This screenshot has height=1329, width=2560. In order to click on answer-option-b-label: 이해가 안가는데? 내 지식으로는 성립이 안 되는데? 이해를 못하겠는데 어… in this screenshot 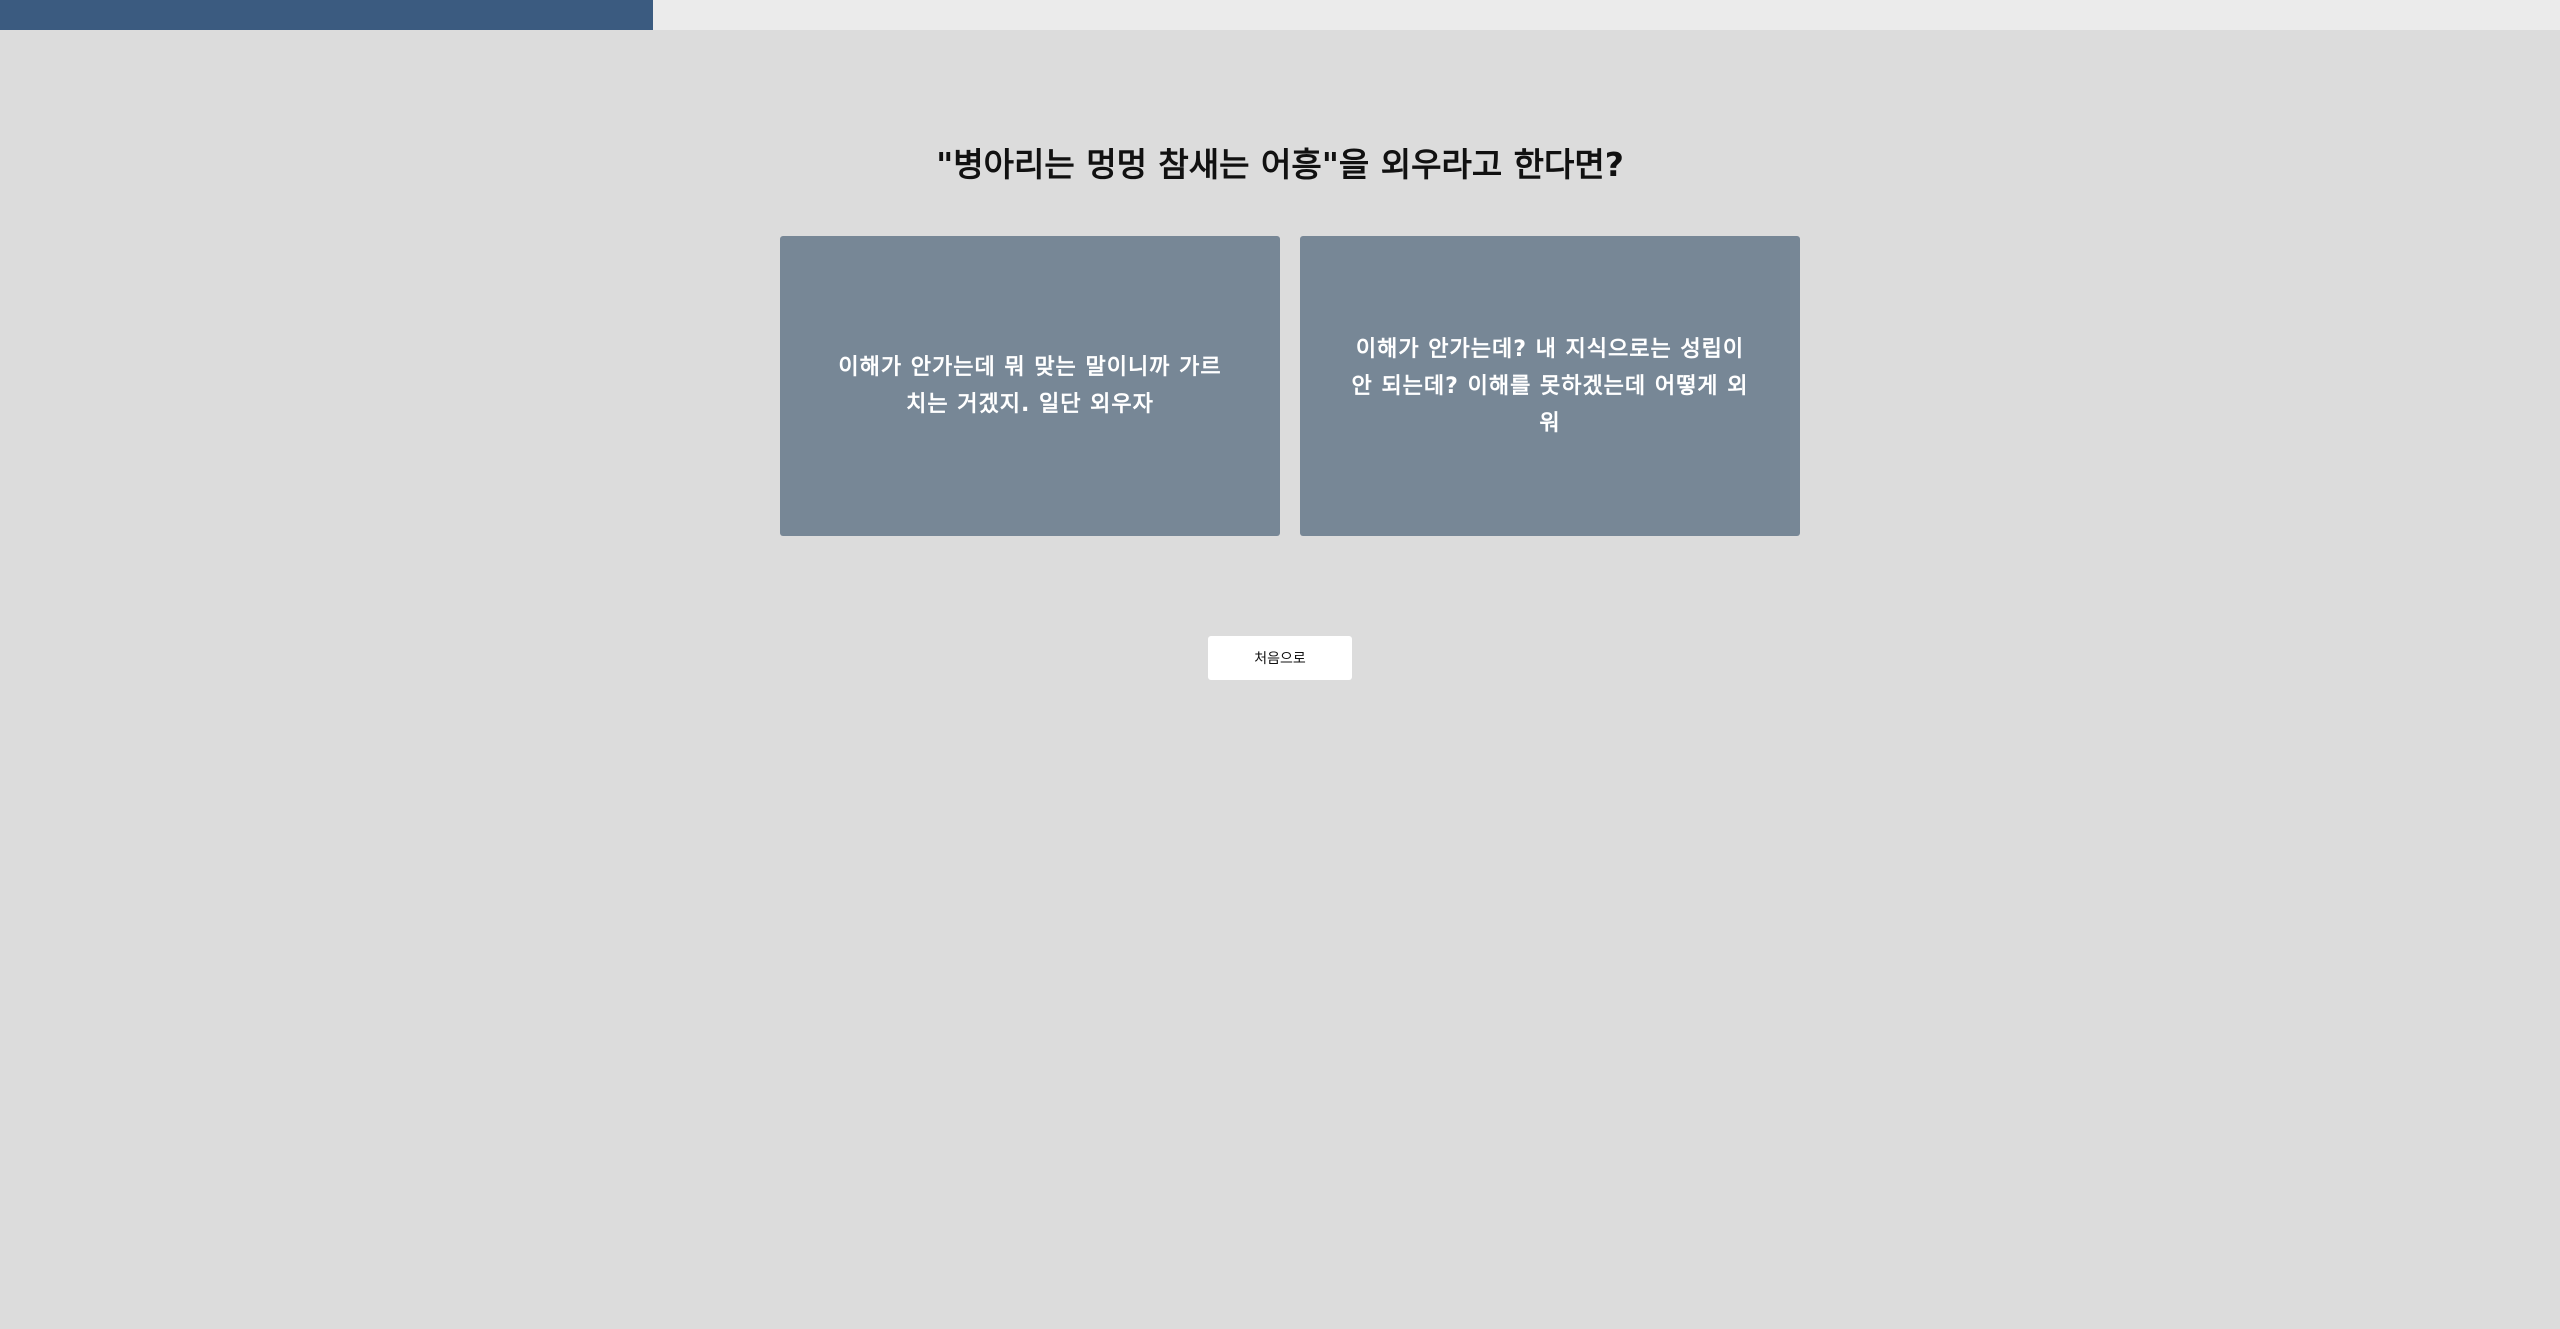, I will do `click(1550, 386)`.